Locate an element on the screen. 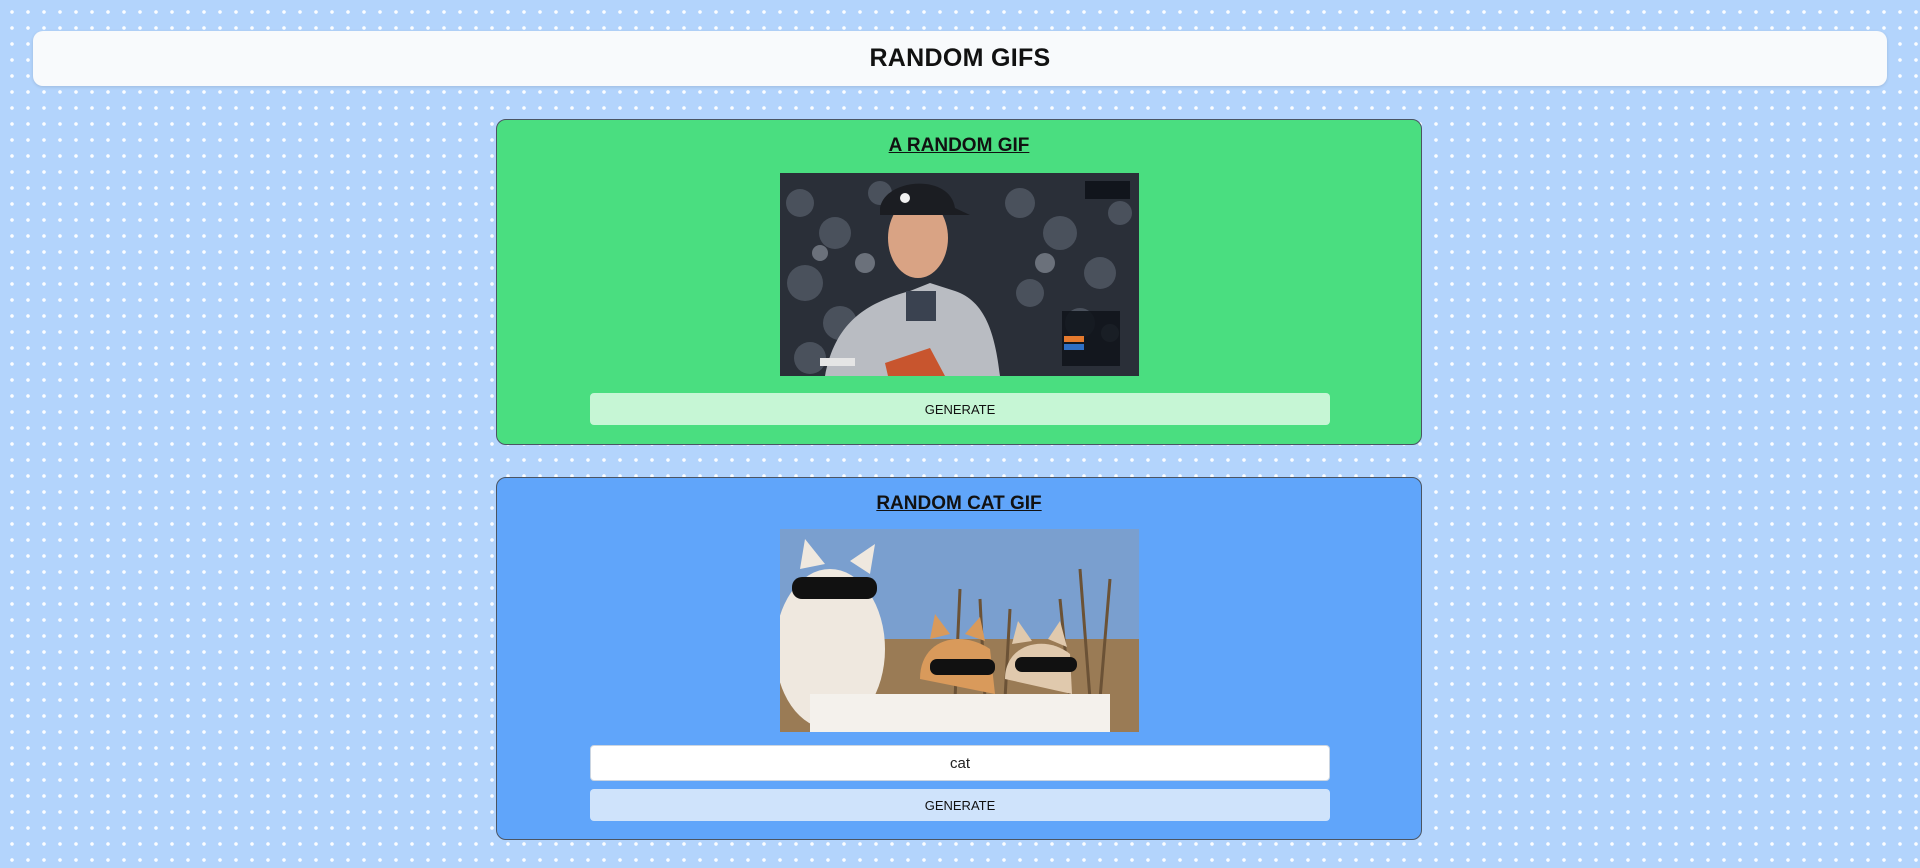  random-gif-image is located at coordinates (959, 274).